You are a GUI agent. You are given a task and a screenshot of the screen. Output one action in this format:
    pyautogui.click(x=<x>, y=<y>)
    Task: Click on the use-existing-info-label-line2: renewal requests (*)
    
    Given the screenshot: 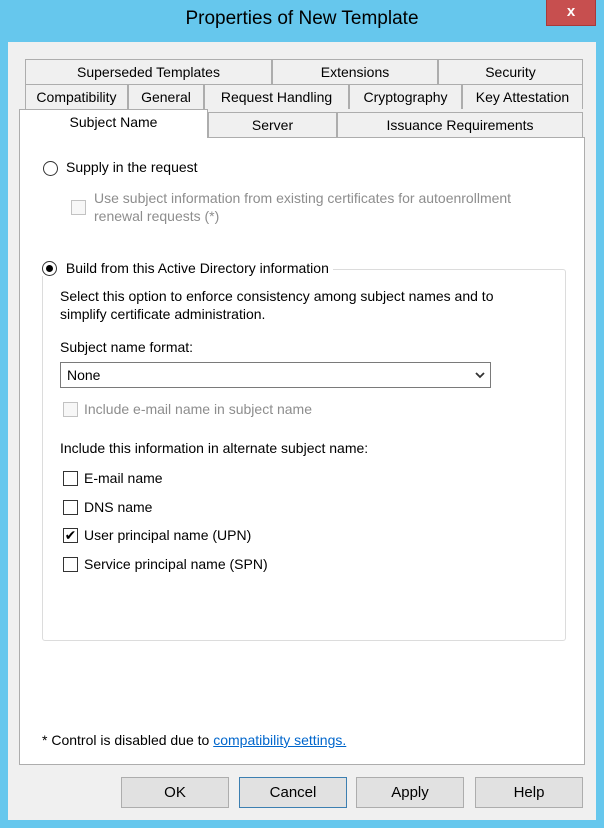 What is the action you would take?
    pyautogui.click(x=157, y=216)
    